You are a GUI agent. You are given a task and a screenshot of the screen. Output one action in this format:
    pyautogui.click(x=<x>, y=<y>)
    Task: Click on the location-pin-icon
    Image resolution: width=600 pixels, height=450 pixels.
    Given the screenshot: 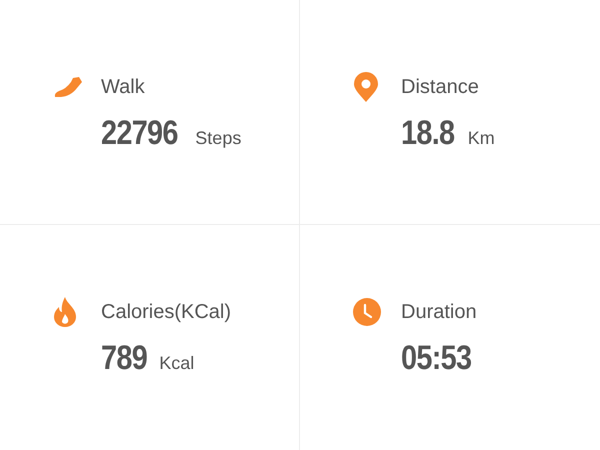 What is the action you would take?
    pyautogui.click(x=366, y=87)
    